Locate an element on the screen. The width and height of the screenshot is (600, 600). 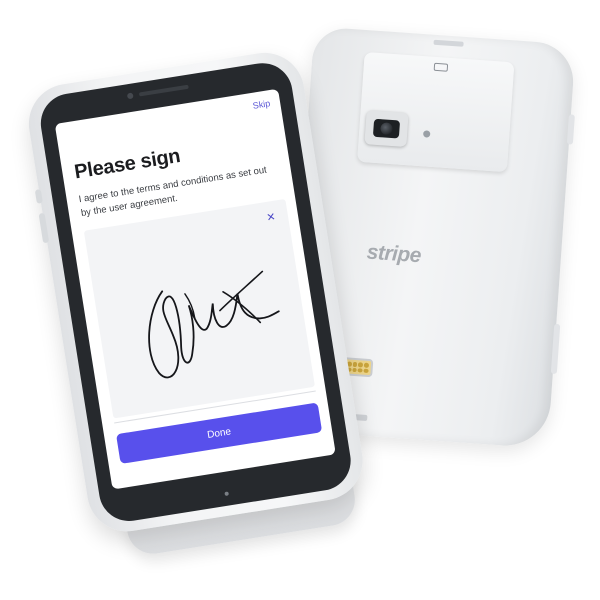
top-slot is located at coordinates (448, 43).